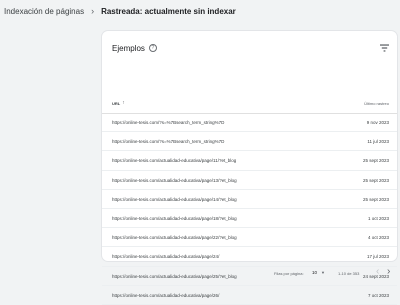 The height and width of the screenshot is (305, 400). Describe the element at coordinates (323, 272) in the screenshot. I see `dropdown-caret-icon: ▼` at that location.